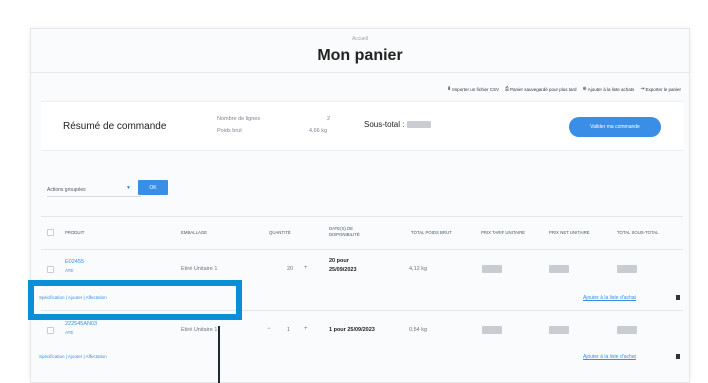 This screenshot has width=708, height=383. Describe the element at coordinates (128, 188) in the screenshot. I see `chevron-down-icon: ▼` at that location.